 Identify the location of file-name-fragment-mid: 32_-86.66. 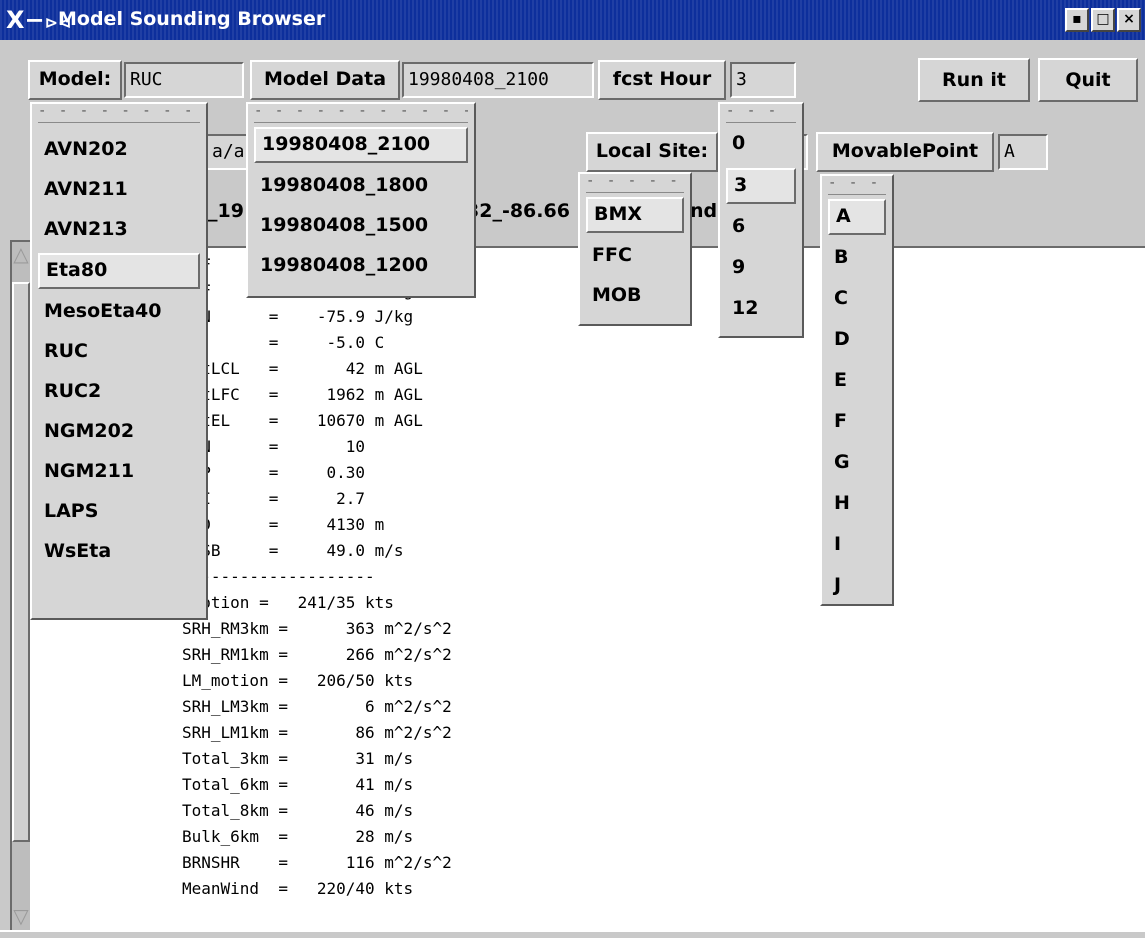
(518, 211).